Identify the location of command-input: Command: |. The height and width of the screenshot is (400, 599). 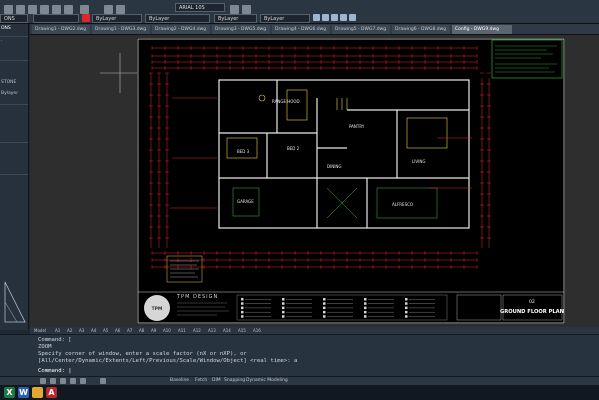
(55, 371).